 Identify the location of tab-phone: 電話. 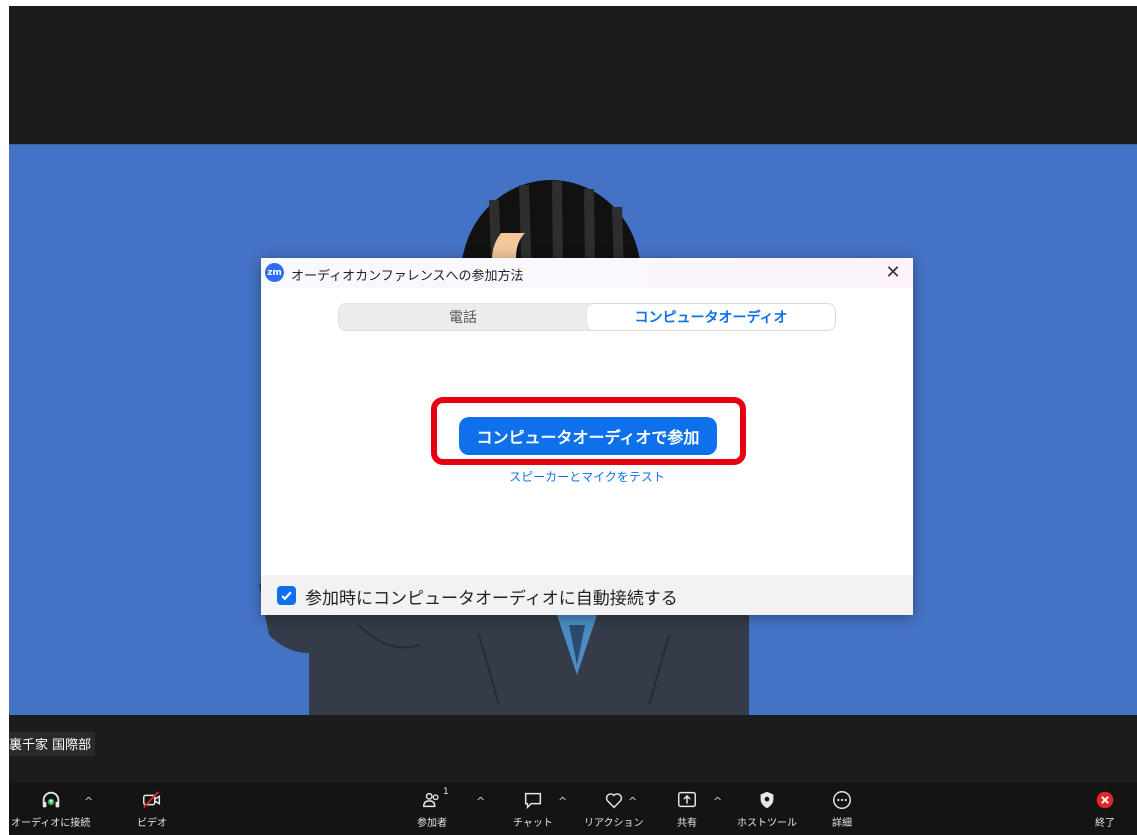
(463, 317).